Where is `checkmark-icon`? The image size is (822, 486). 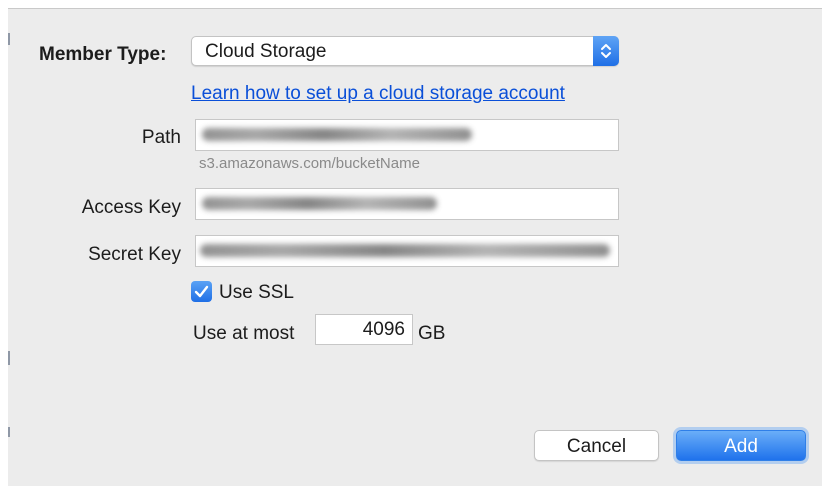 checkmark-icon is located at coordinates (201, 291).